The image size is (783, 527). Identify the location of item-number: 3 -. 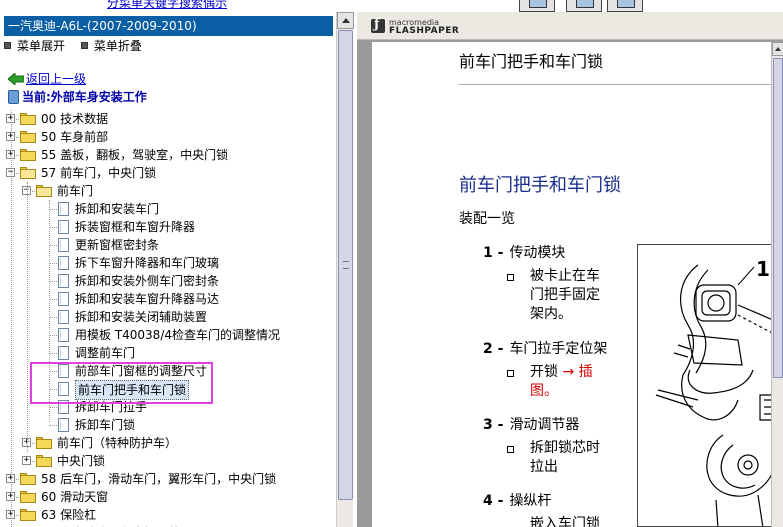
(493, 425).